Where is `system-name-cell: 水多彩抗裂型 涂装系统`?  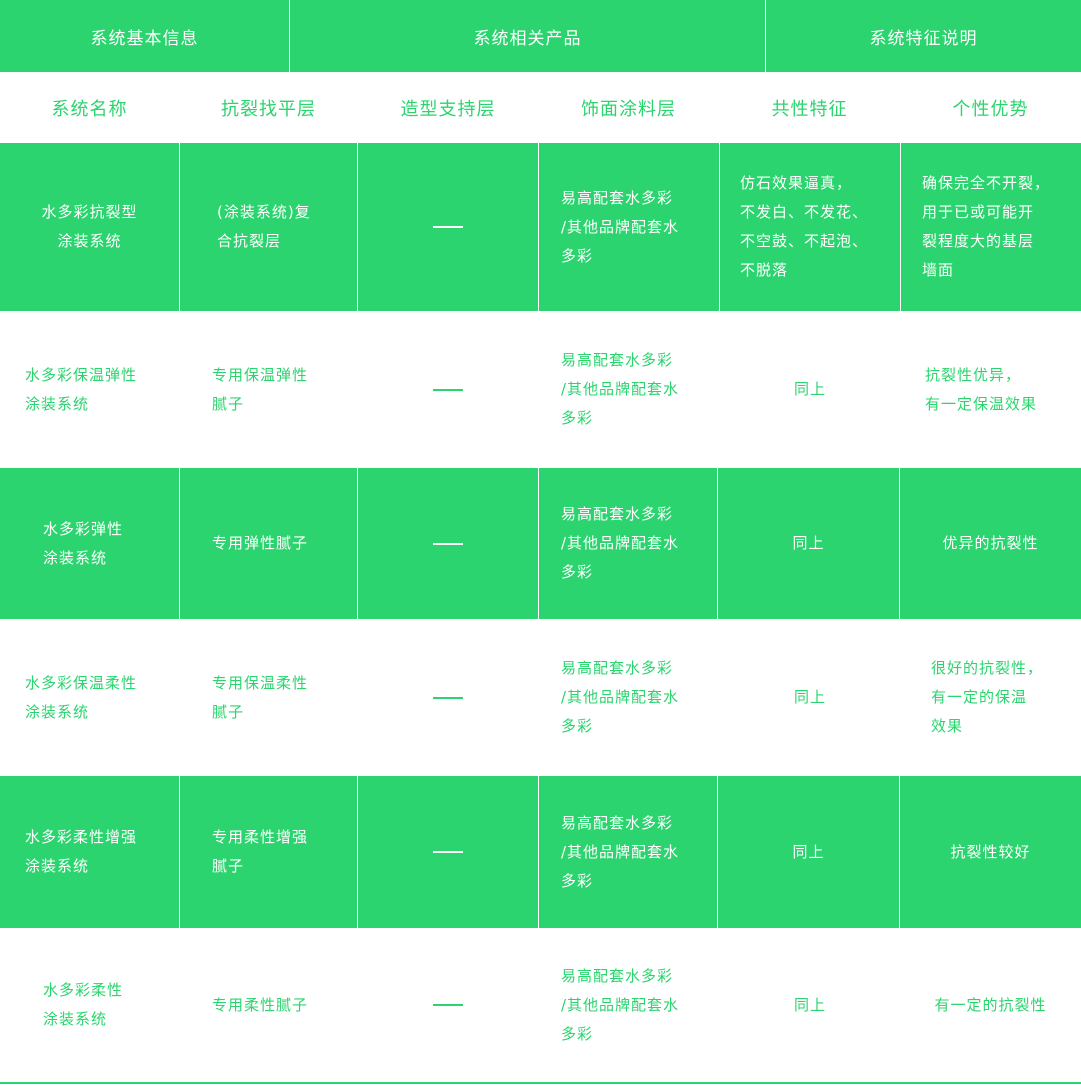 system-name-cell: 水多彩抗裂型 涂装系统 is located at coordinates (89, 227).